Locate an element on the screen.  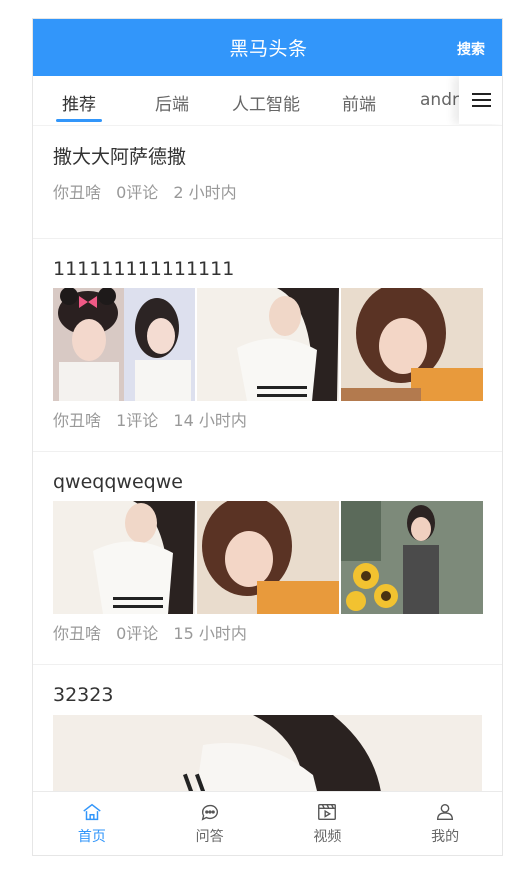
search-button: 搜索 is located at coordinates (471, 49).